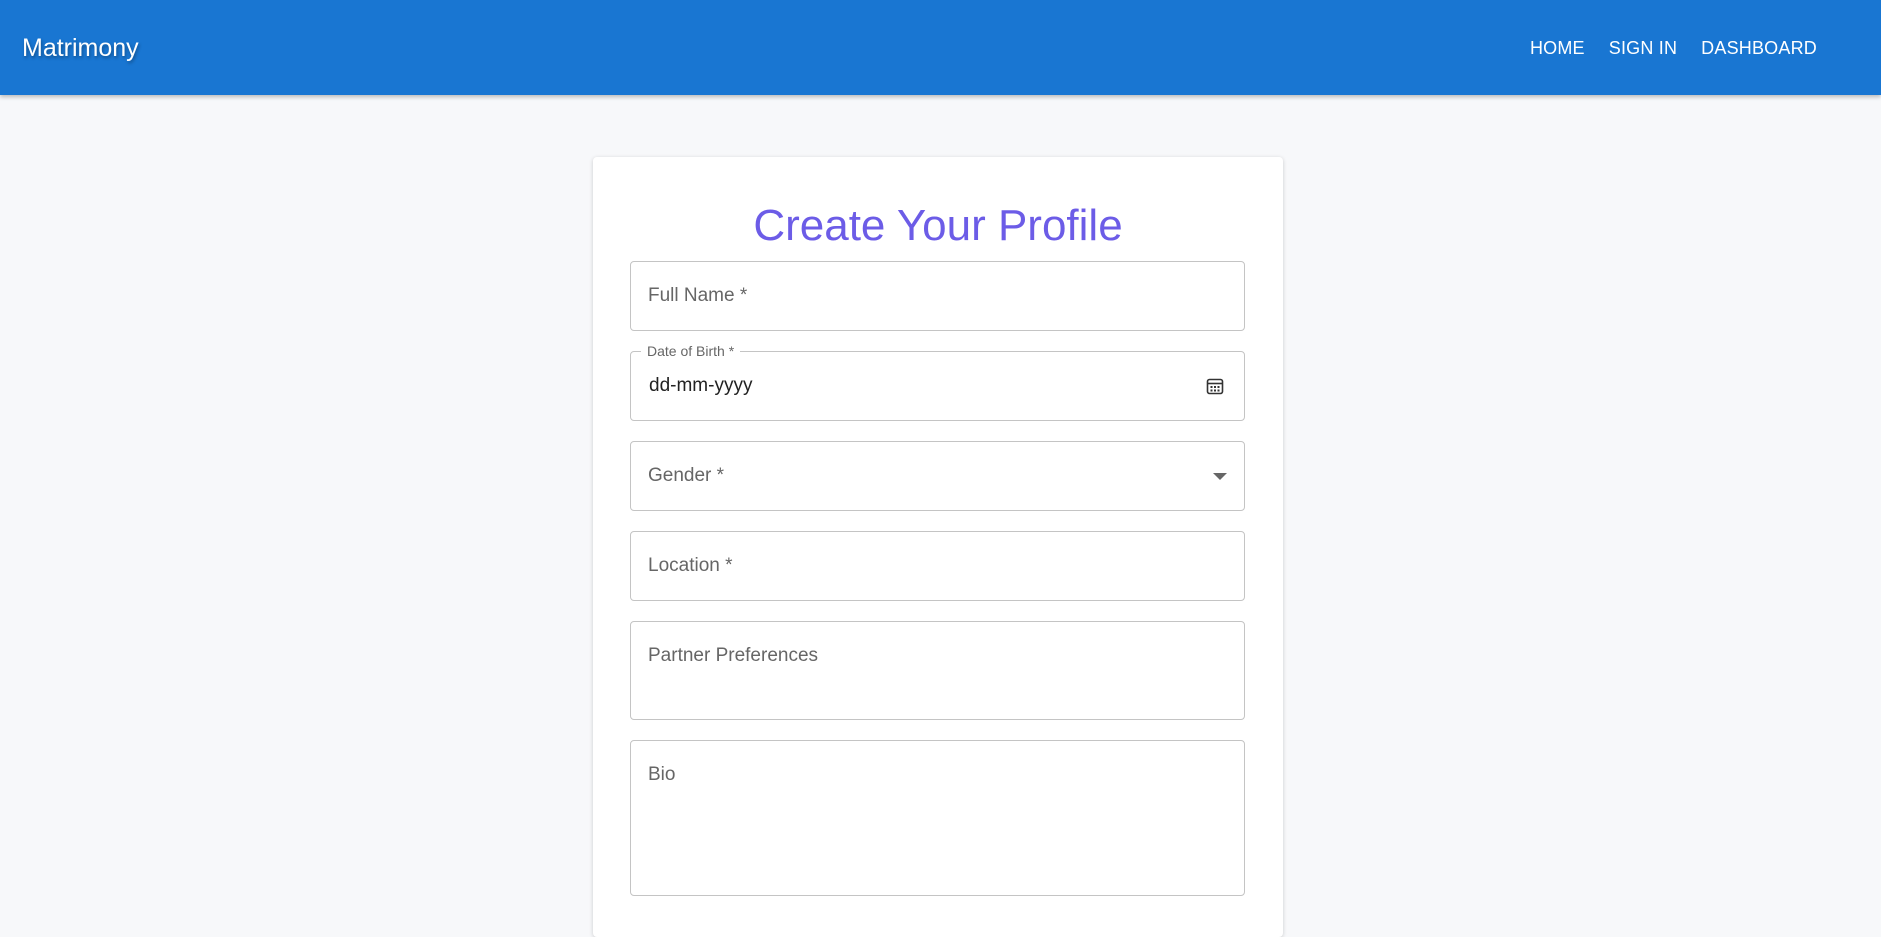 The width and height of the screenshot is (1881, 937). What do you see at coordinates (733, 655) in the screenshot?
I see `partner-preferences-label: Partner Preferences` at bounding box center [733, 655].